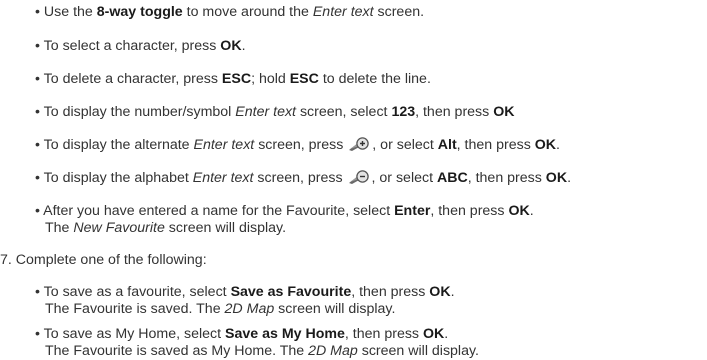  I want to click on step-heading: 7. Complete one of the following:, so click(103, 260).